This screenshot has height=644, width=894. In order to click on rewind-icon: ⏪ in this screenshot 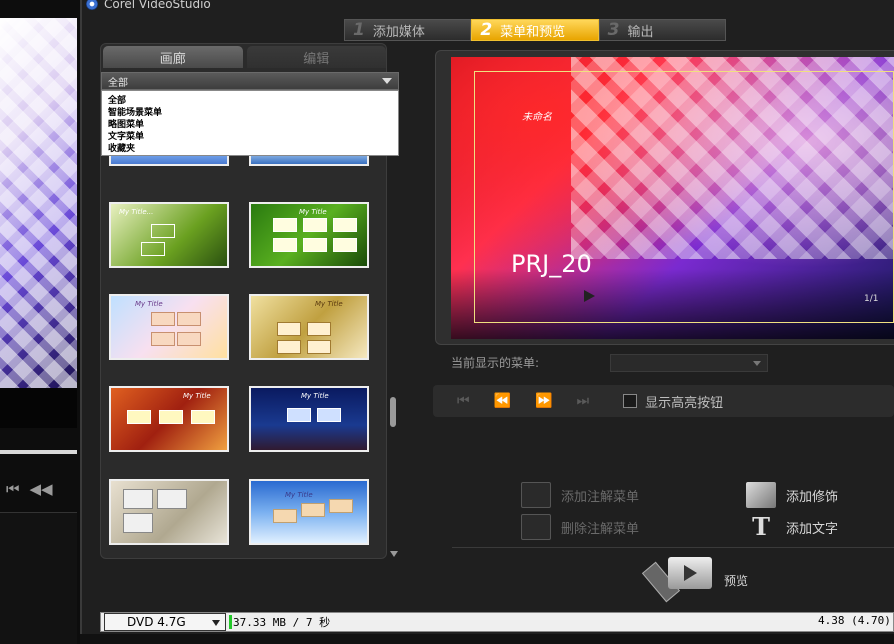, I will do `click(502, 401)`.